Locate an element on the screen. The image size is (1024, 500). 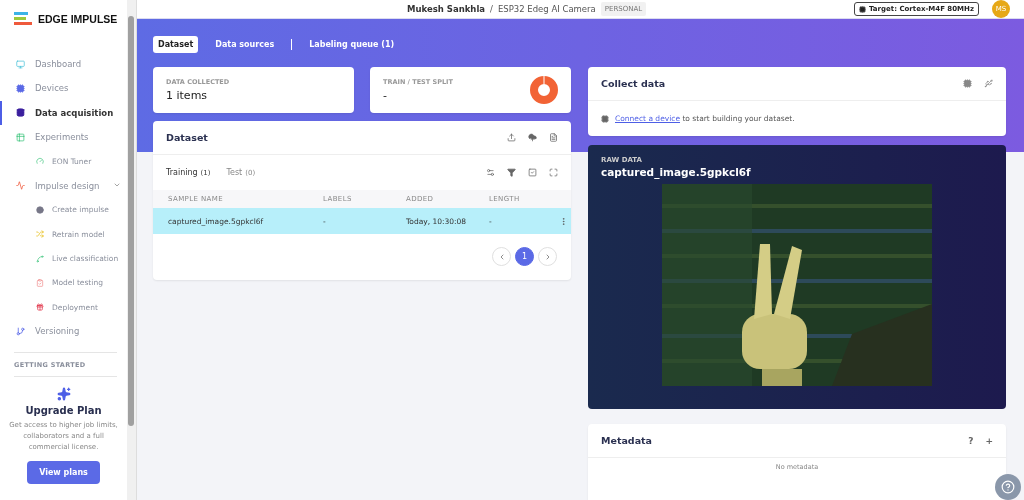
logo-icon is located at coordinates (23, 19).